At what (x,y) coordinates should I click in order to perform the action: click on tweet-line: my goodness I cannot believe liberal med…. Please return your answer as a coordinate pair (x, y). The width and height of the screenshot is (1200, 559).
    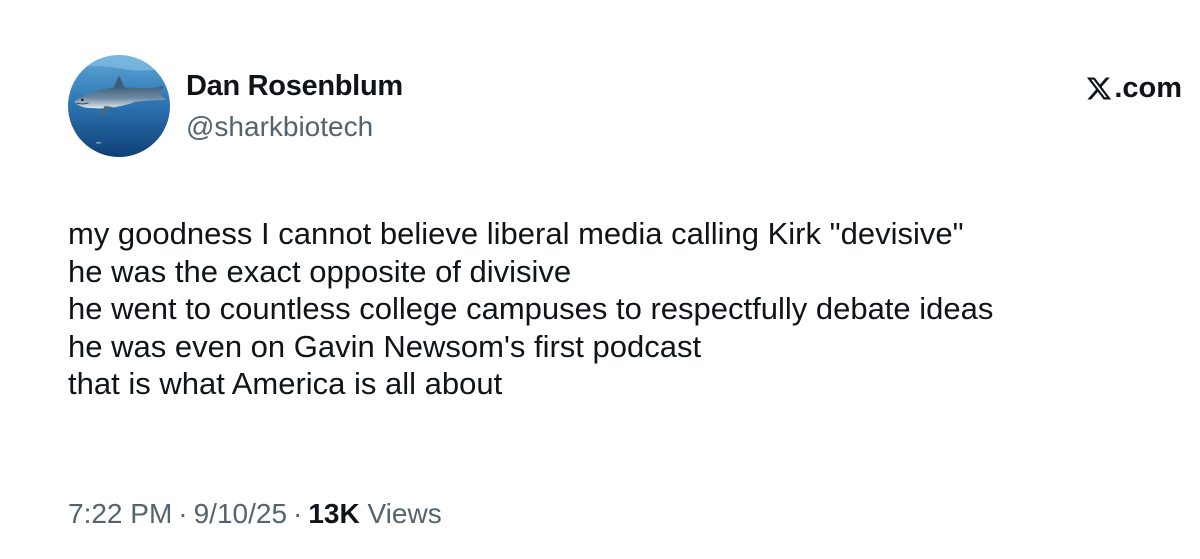
    Looking at the image, I should click on (516, 233).